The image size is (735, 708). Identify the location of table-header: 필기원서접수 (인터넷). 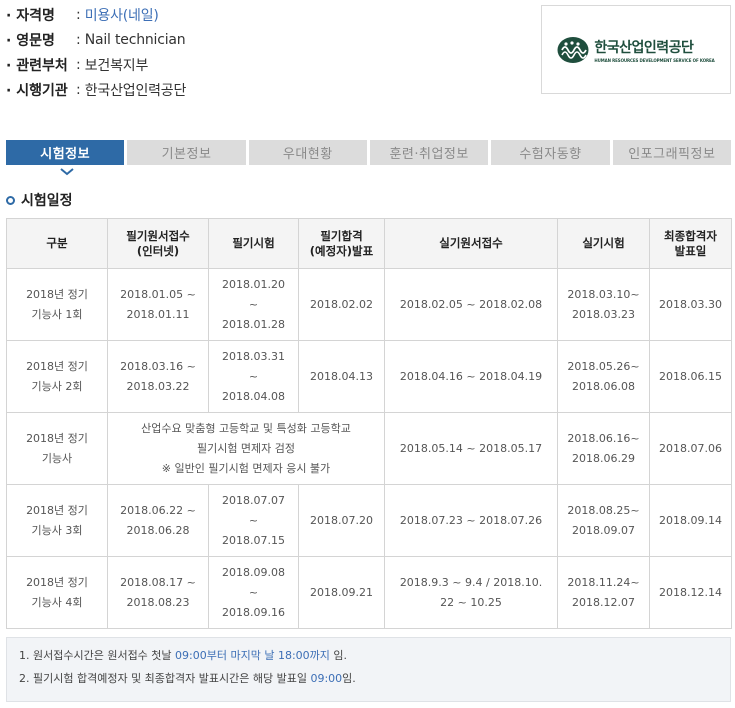
(158, 243).